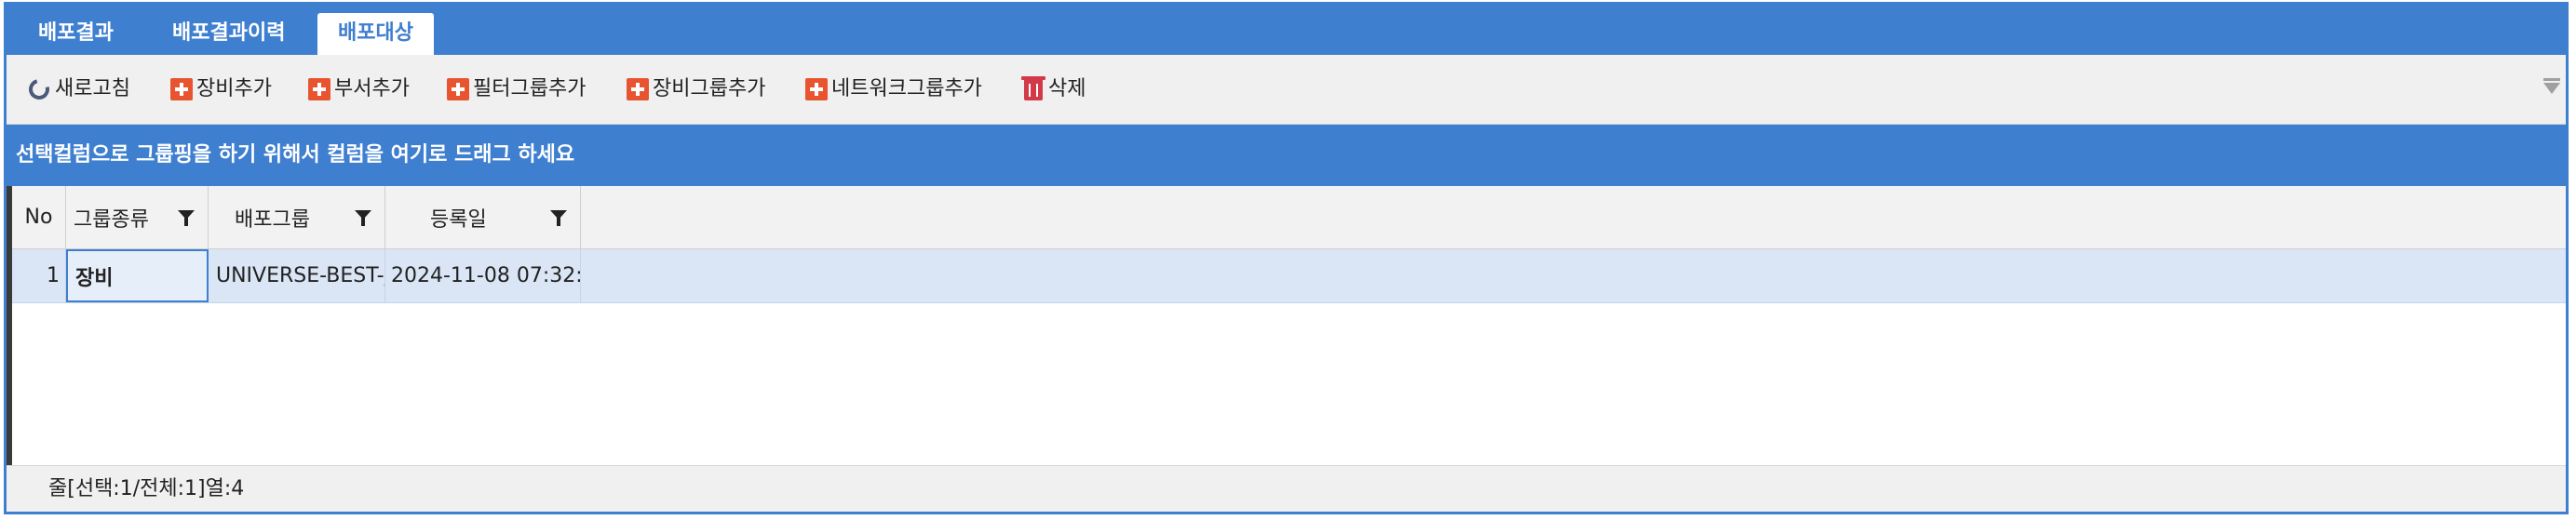  What do you see at coordinates (1286, 488) in the screenshot?
I see `status-bar: 줄[선택:1/전체:1]열:4` at bounding box center [1286, 488].